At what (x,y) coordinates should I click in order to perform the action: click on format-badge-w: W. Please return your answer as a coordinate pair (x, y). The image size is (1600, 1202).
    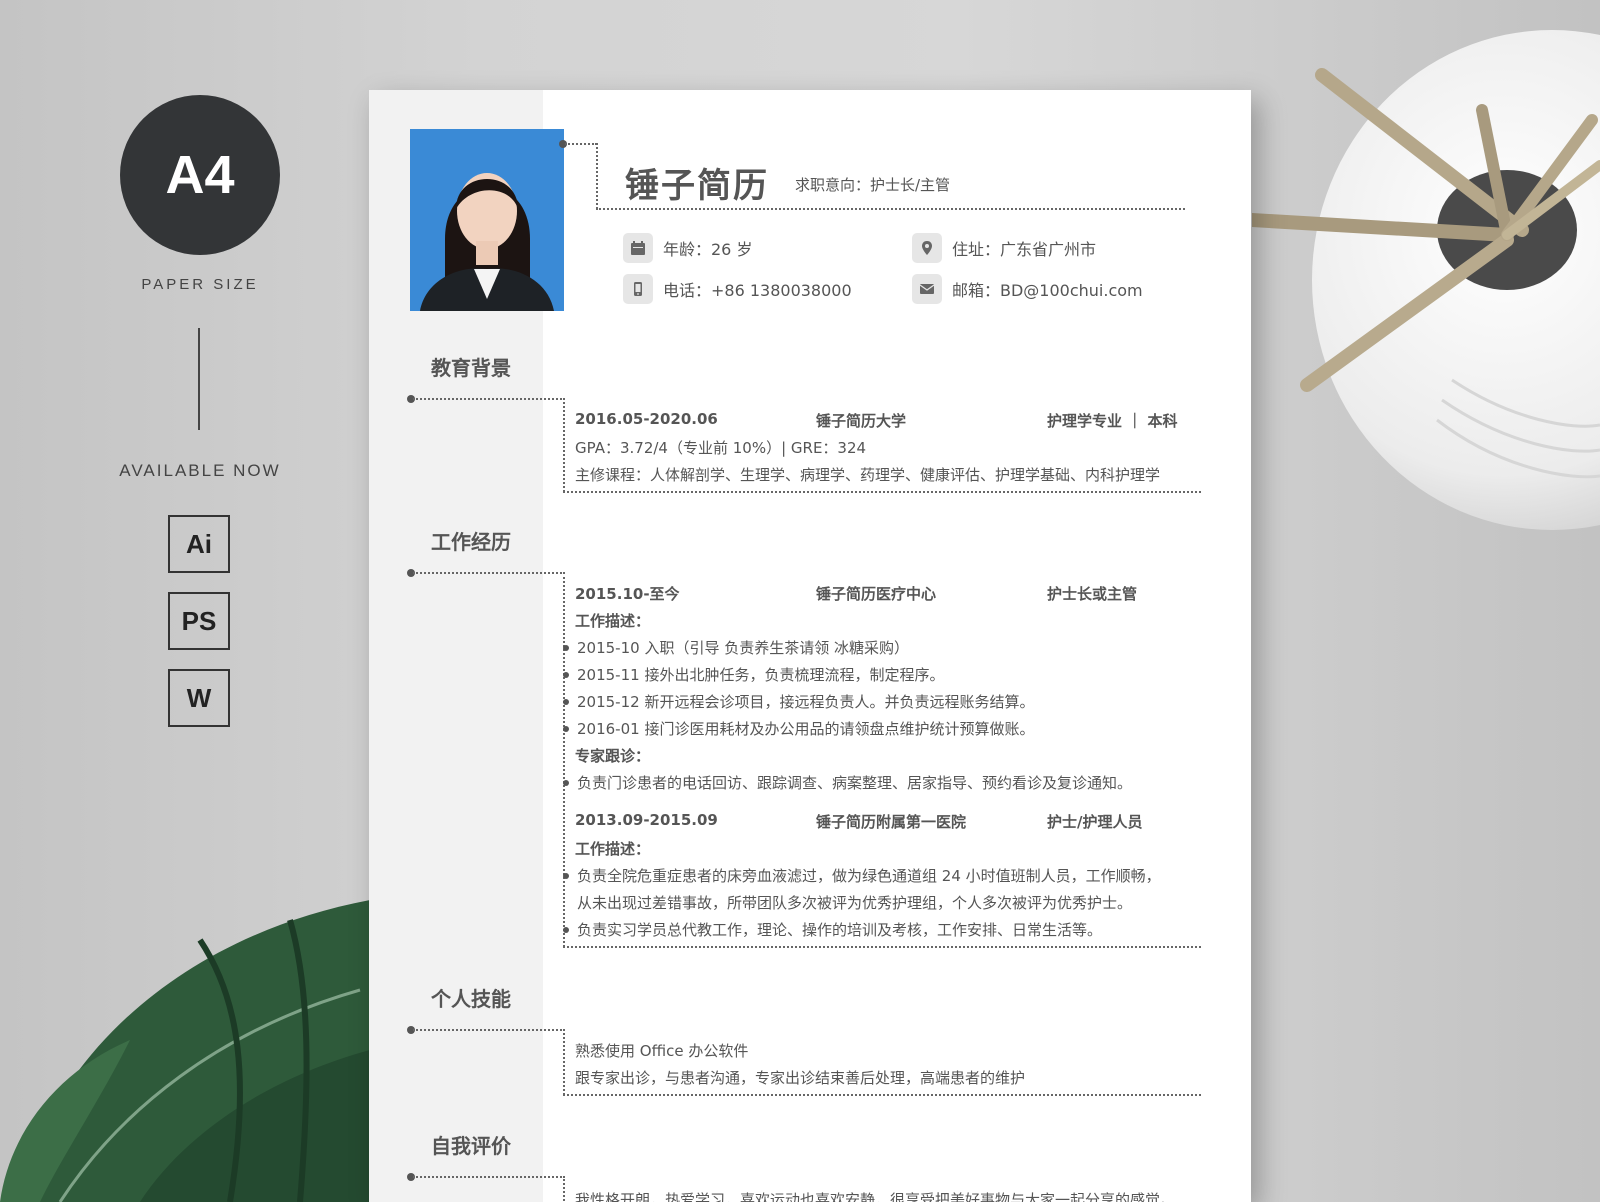
    Looking at the image, I should click on (199, 698).